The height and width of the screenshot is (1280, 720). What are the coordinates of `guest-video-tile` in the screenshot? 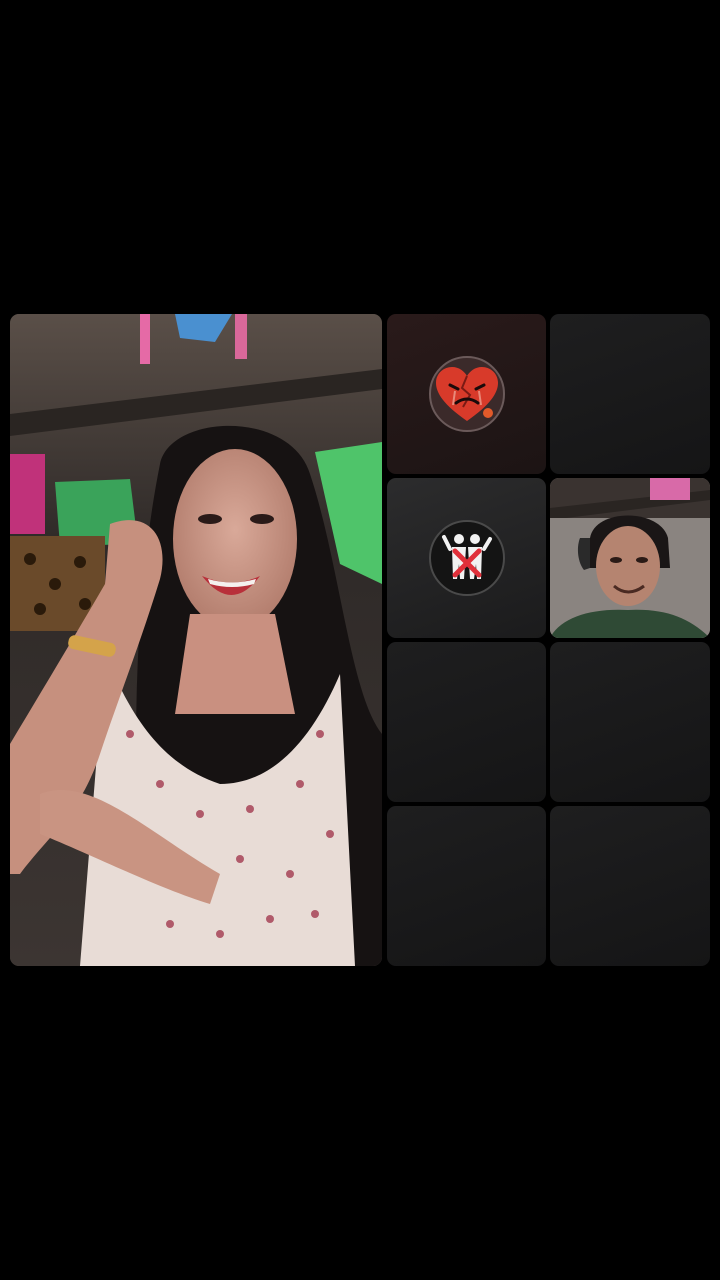 It's located at (630, 558).